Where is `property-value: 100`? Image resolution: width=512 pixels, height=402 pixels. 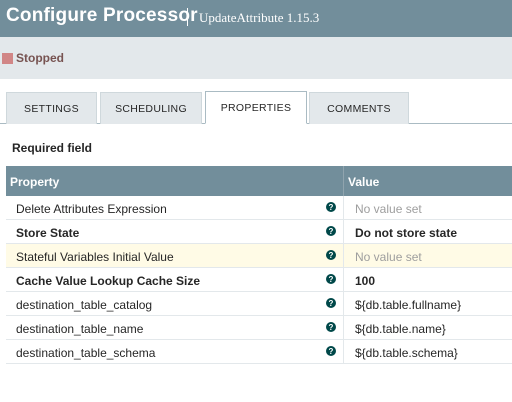
property-value: 100 is located at coordinates (365, 281).